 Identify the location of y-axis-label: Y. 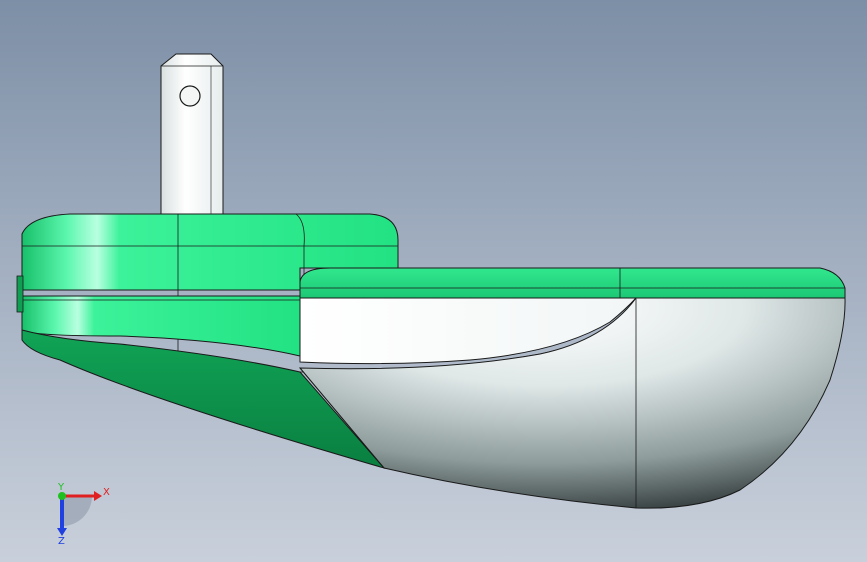
(61, 487).